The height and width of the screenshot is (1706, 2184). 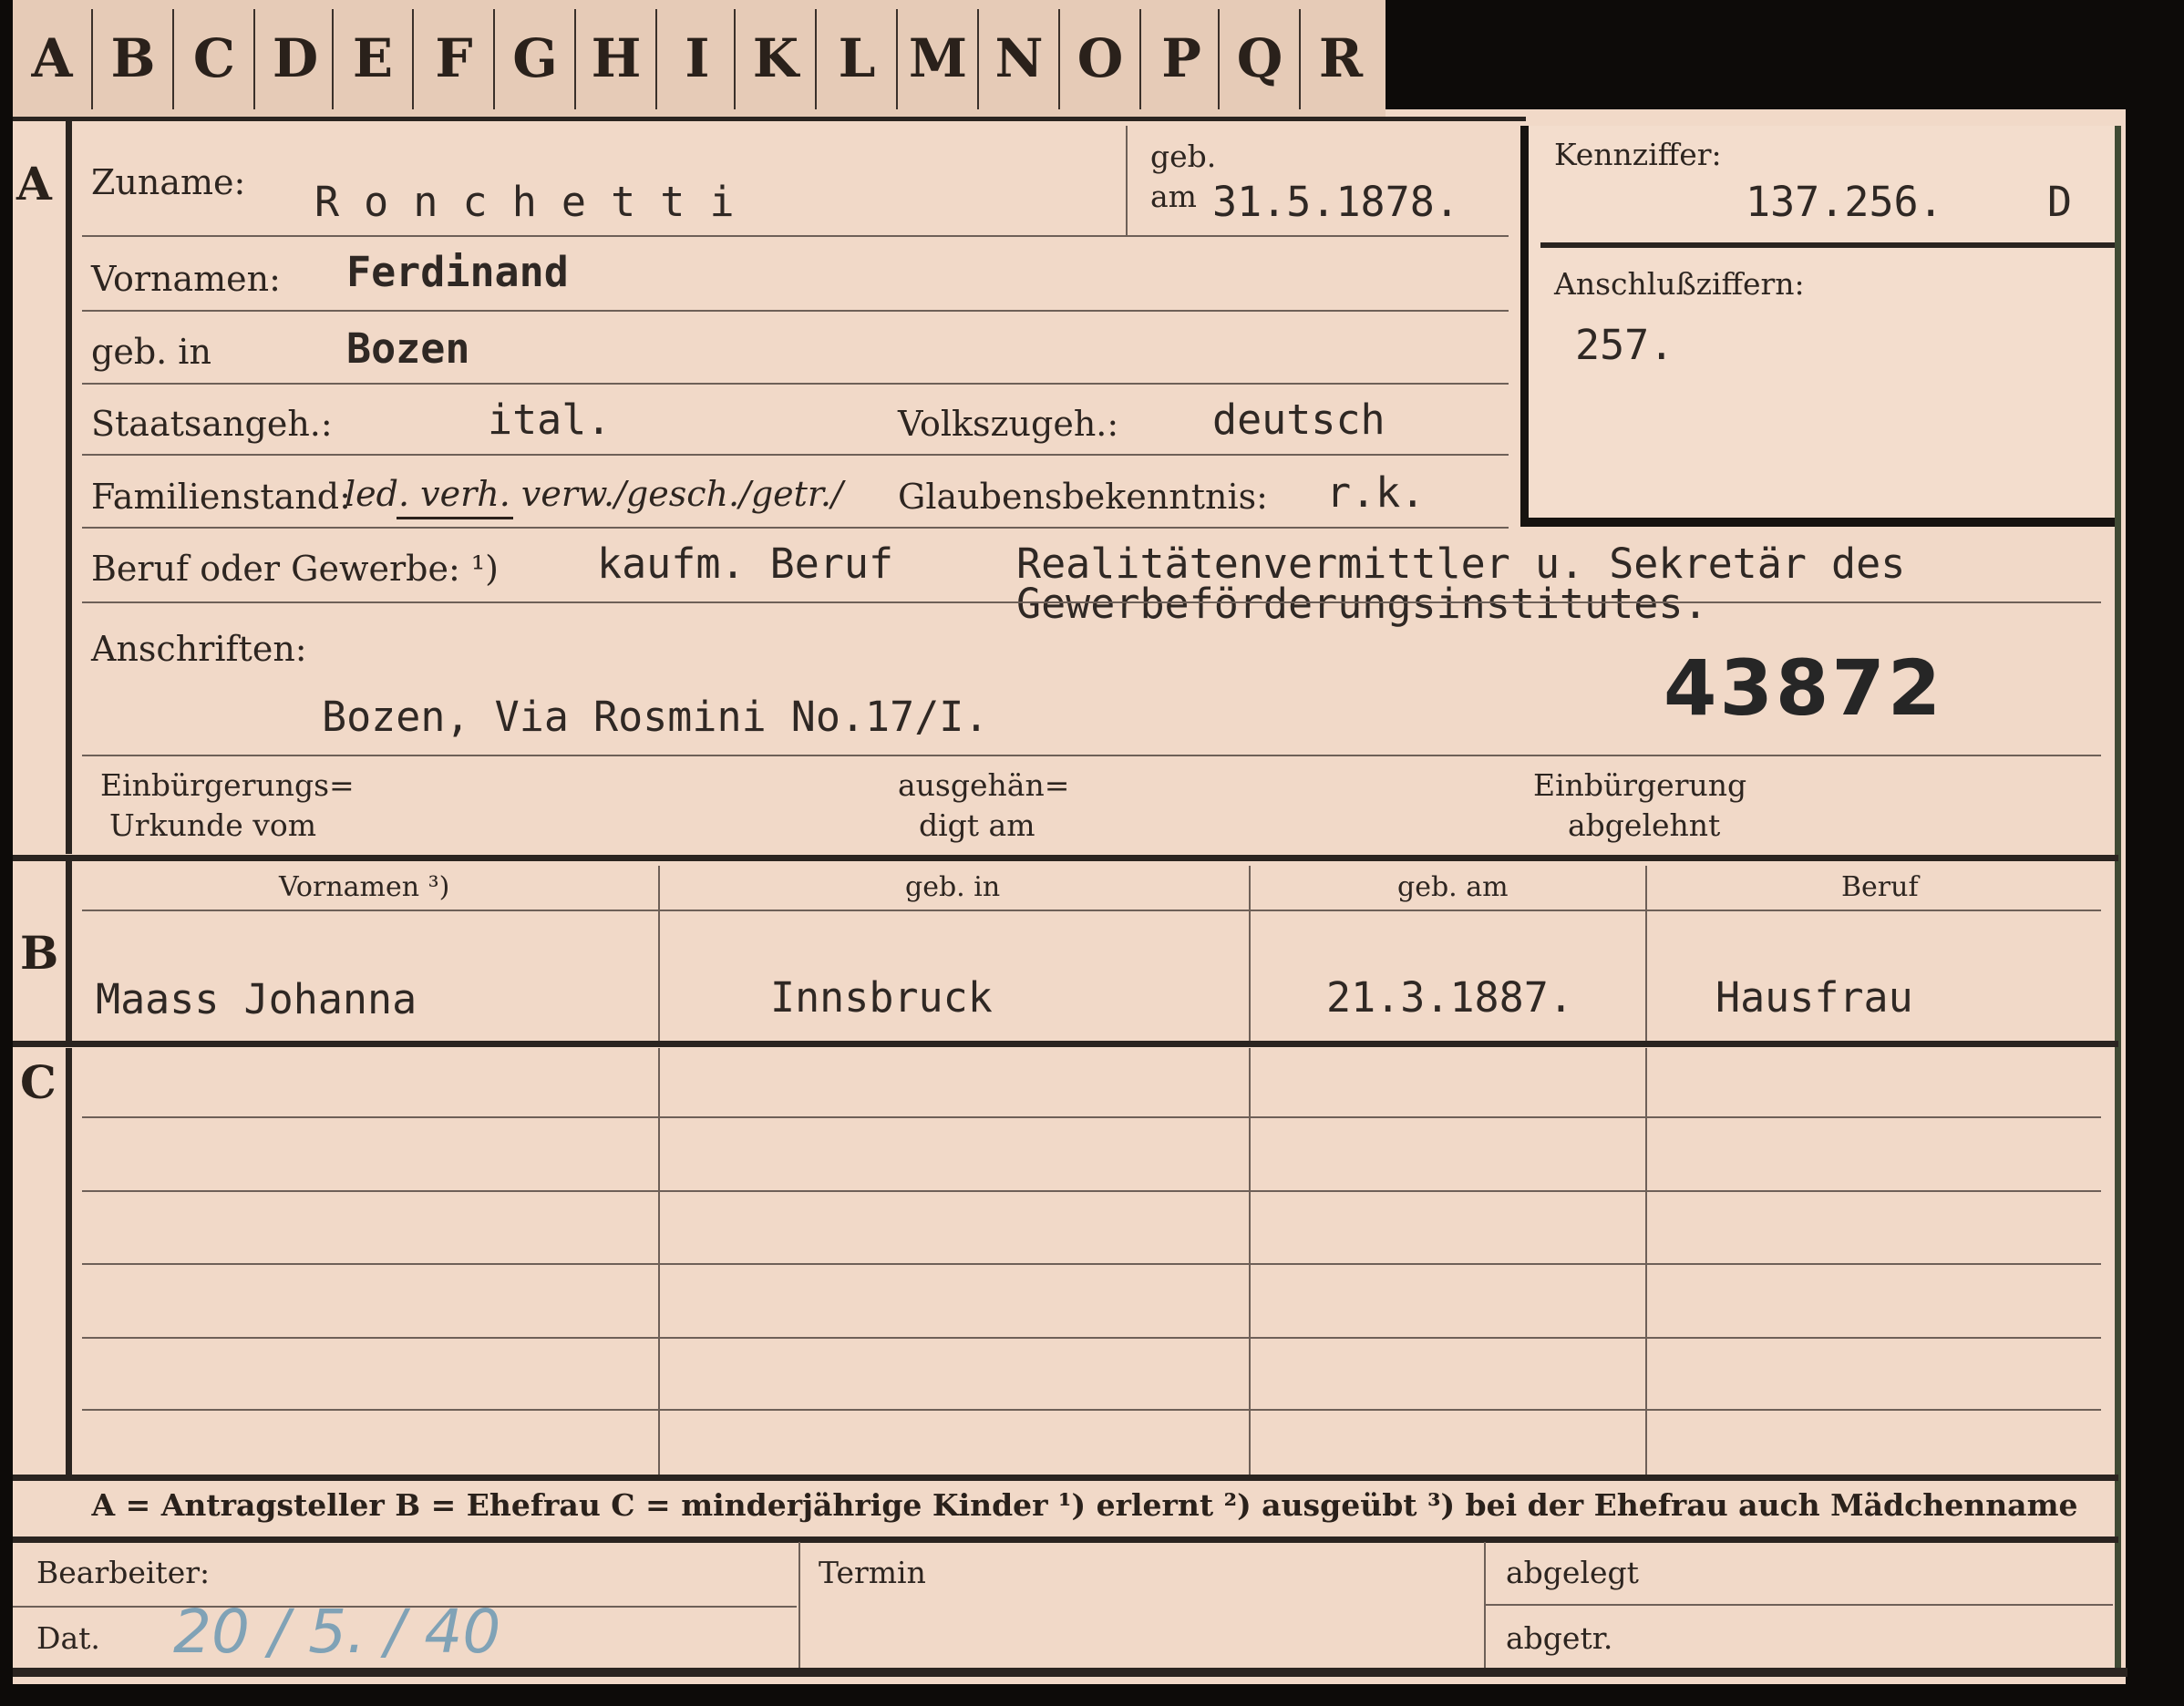 I want to click on family-status-options: led. verh. verw./gesch./getr./, so click(x=594, y=494).